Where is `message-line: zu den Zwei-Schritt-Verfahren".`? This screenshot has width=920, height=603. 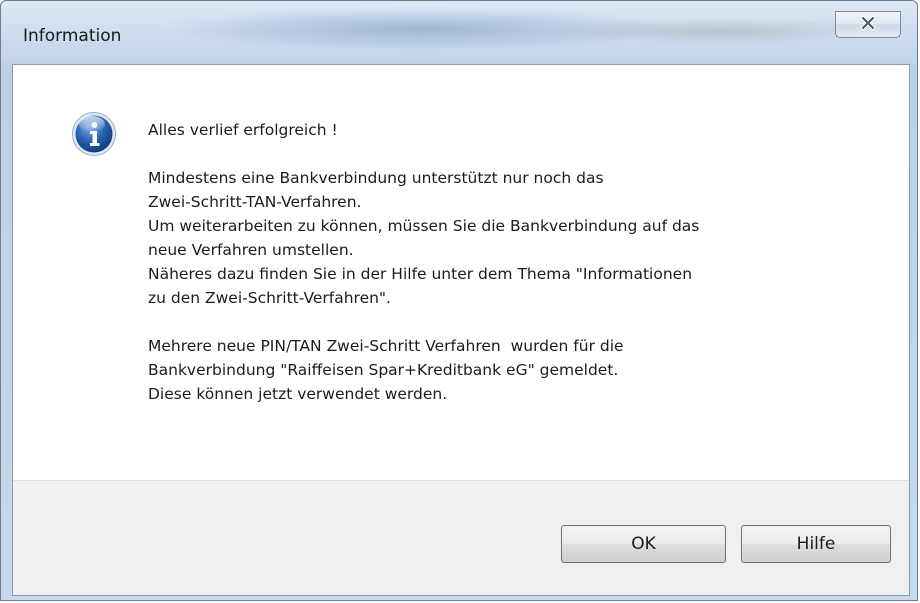 message-line: zu den Zwei-Schritt-Verfahren". is located at coordinates (269, 298).